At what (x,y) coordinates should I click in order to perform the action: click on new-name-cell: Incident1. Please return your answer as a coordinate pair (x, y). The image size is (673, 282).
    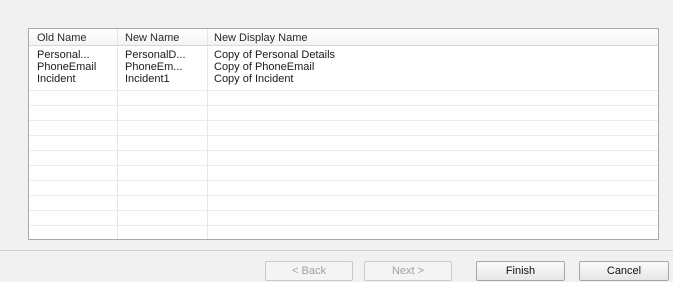
    Looking at the image, I should click on (166, 79).